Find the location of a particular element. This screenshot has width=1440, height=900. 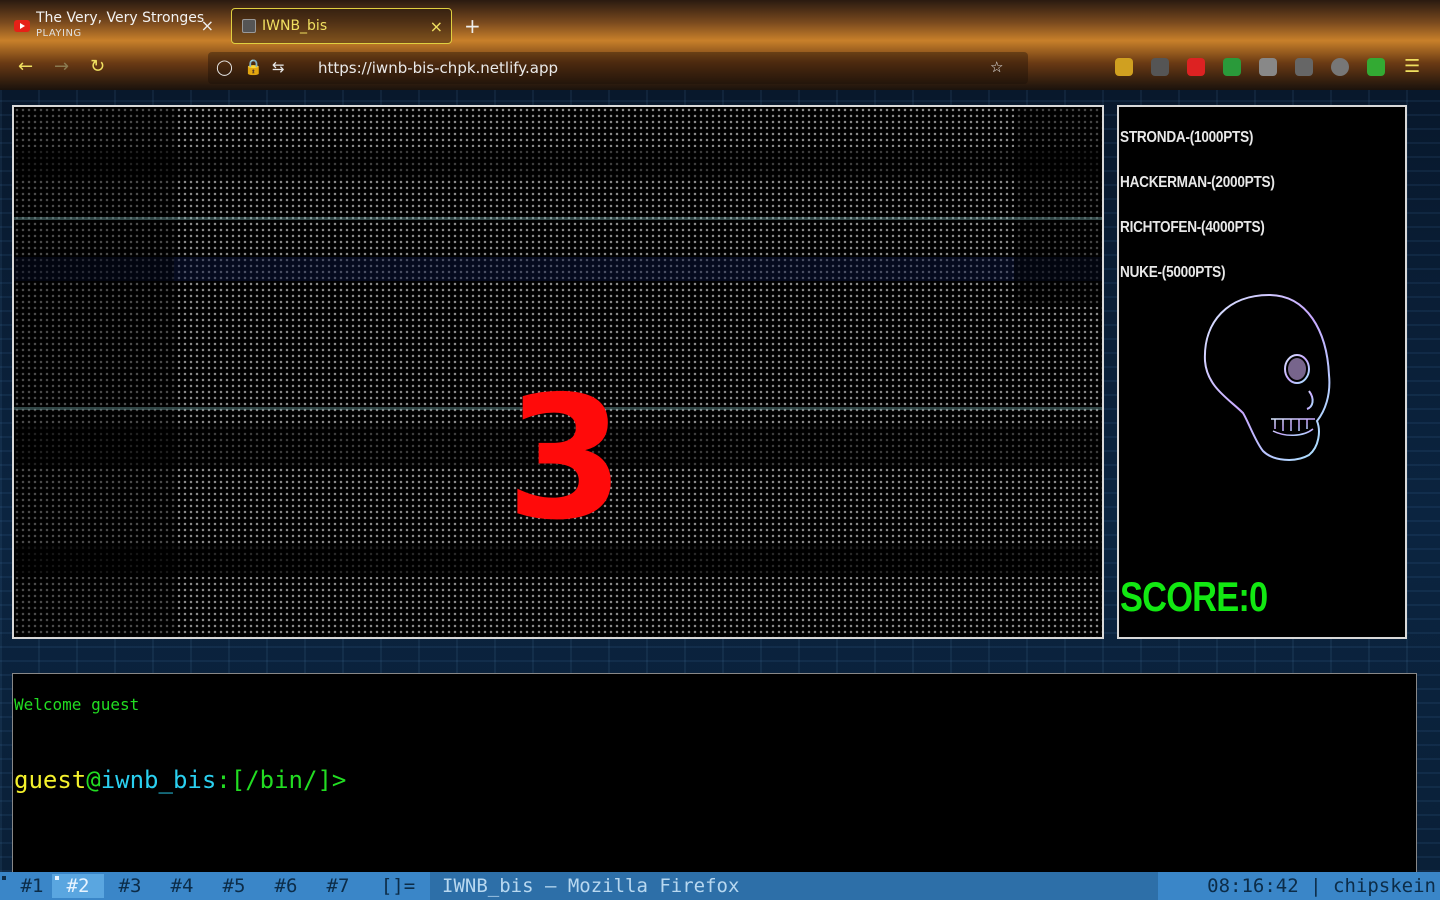

menu-icon: ☰ is located at coordinates (1412, 66).